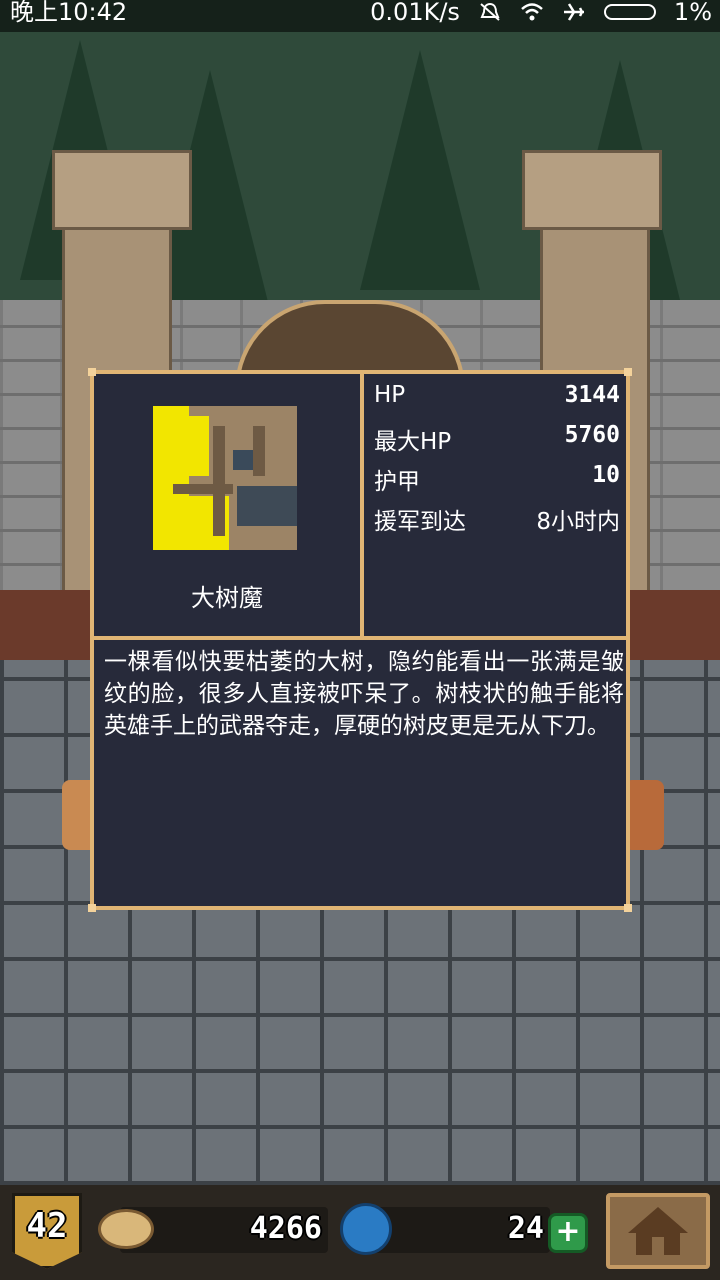 Image resolution: width=720 pixels, height=1280 pixels. I want to click on stat-label: 援军到达, so click(420, 522).